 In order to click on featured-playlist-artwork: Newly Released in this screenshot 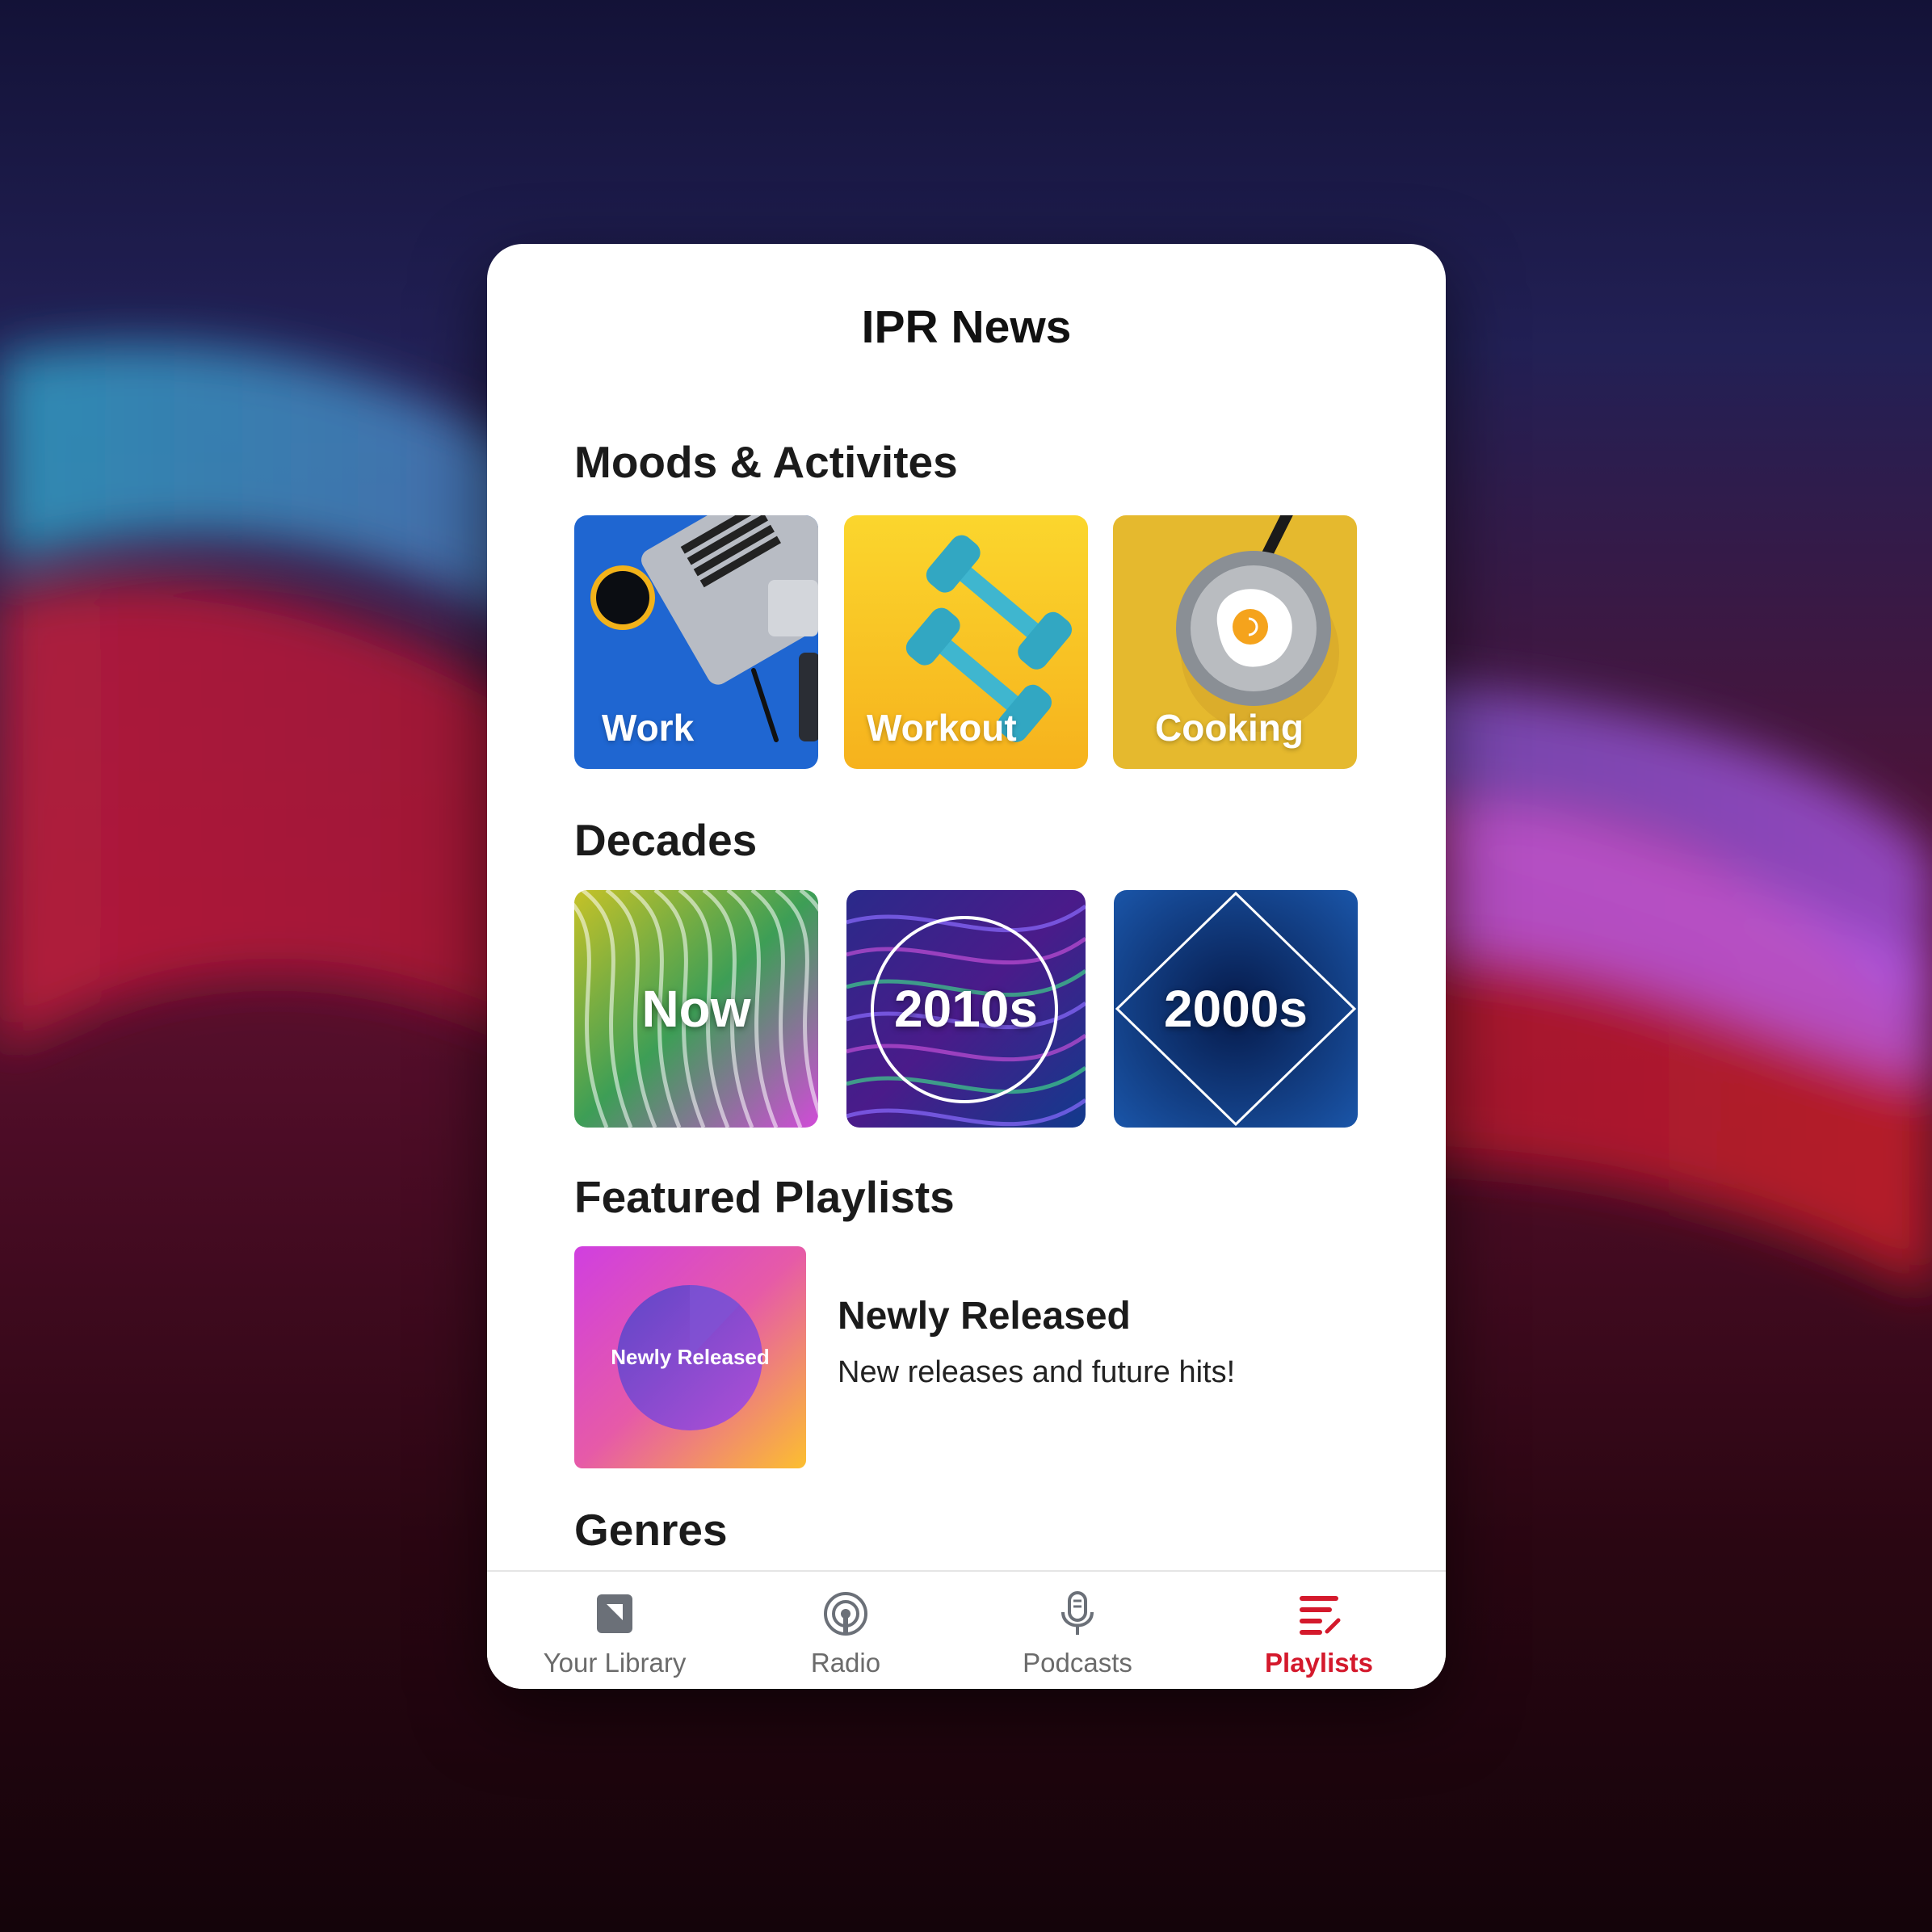, I will do `click(690, 1357)`.